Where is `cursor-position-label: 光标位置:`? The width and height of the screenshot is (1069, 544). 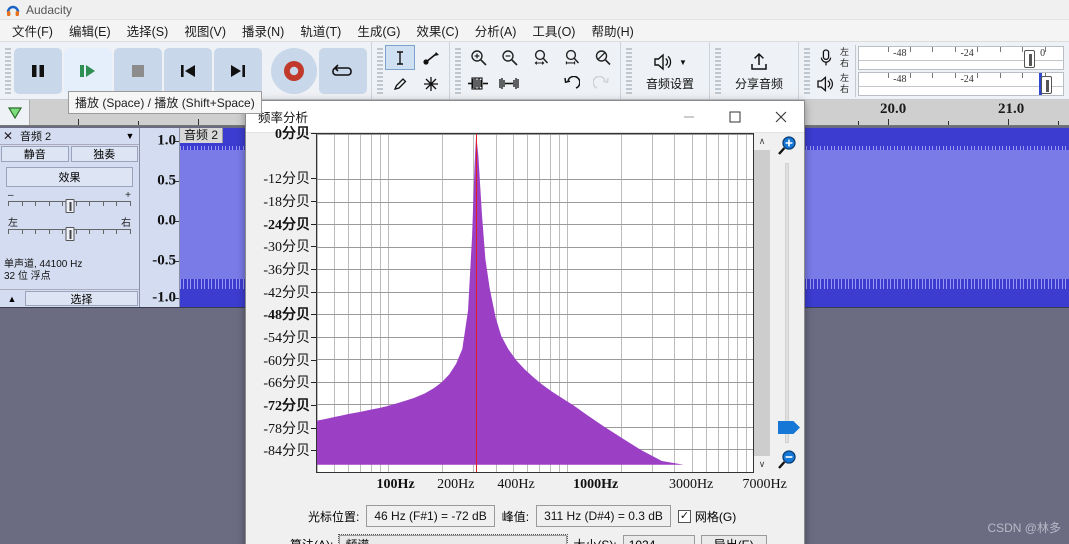 cursor-position-label: 光标位置: is located at coordinates (334, 516).